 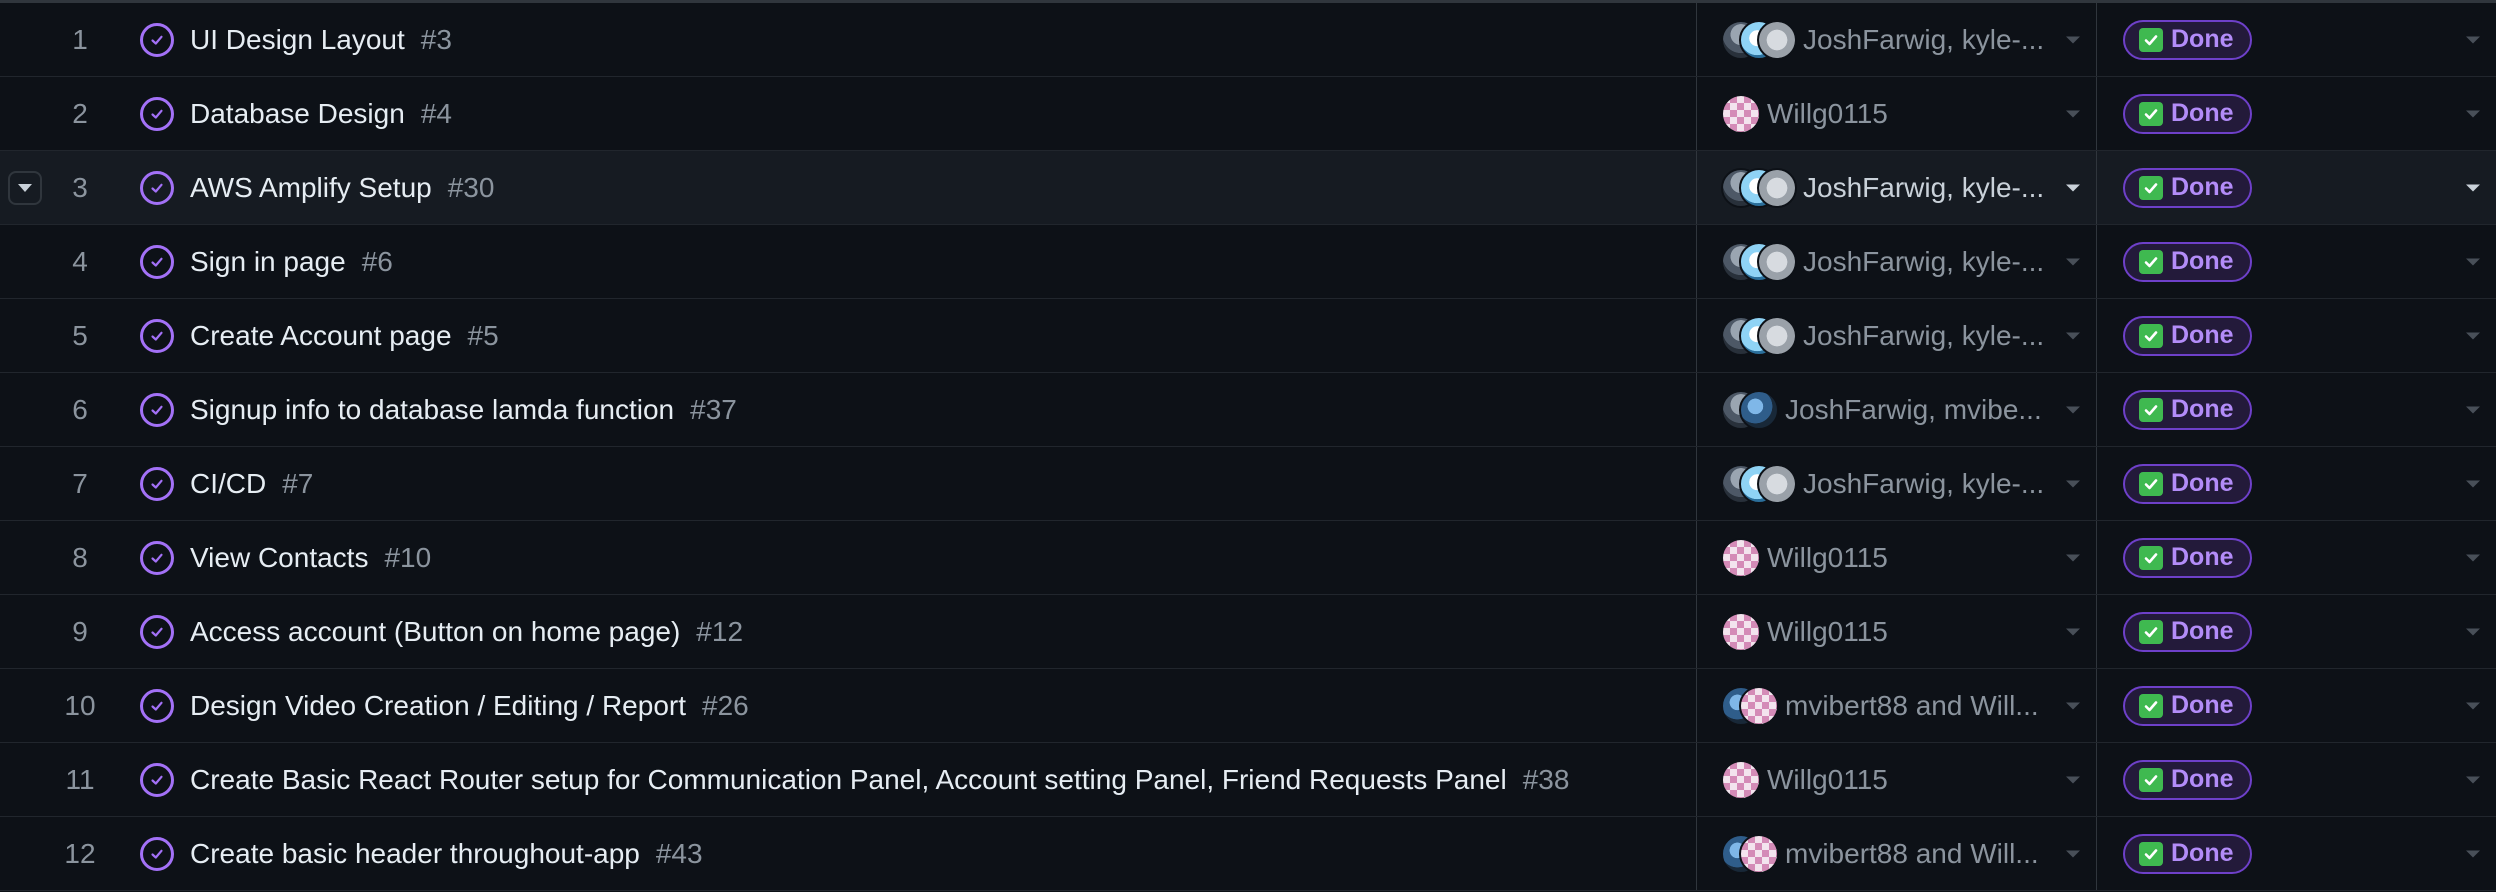 What do you see at coordinates (415, 854) in the screenshot?
I see `issue-title-link: Create basic header throughout-app` at bounding box center [415, 854].